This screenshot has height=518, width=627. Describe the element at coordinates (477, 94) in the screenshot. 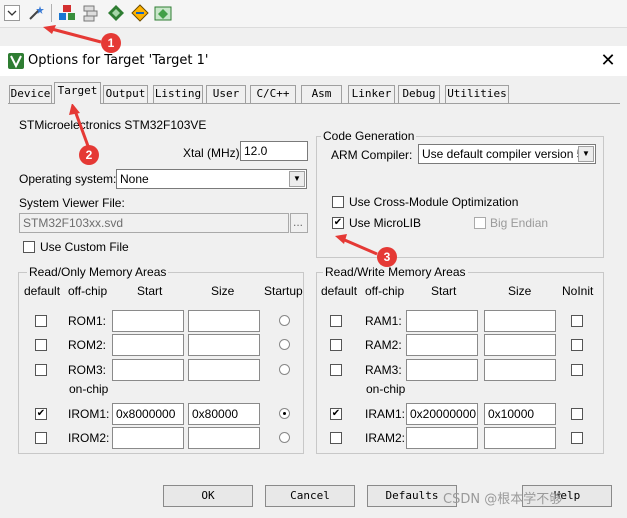

I see `tab-utilities: Utilities` at that location.